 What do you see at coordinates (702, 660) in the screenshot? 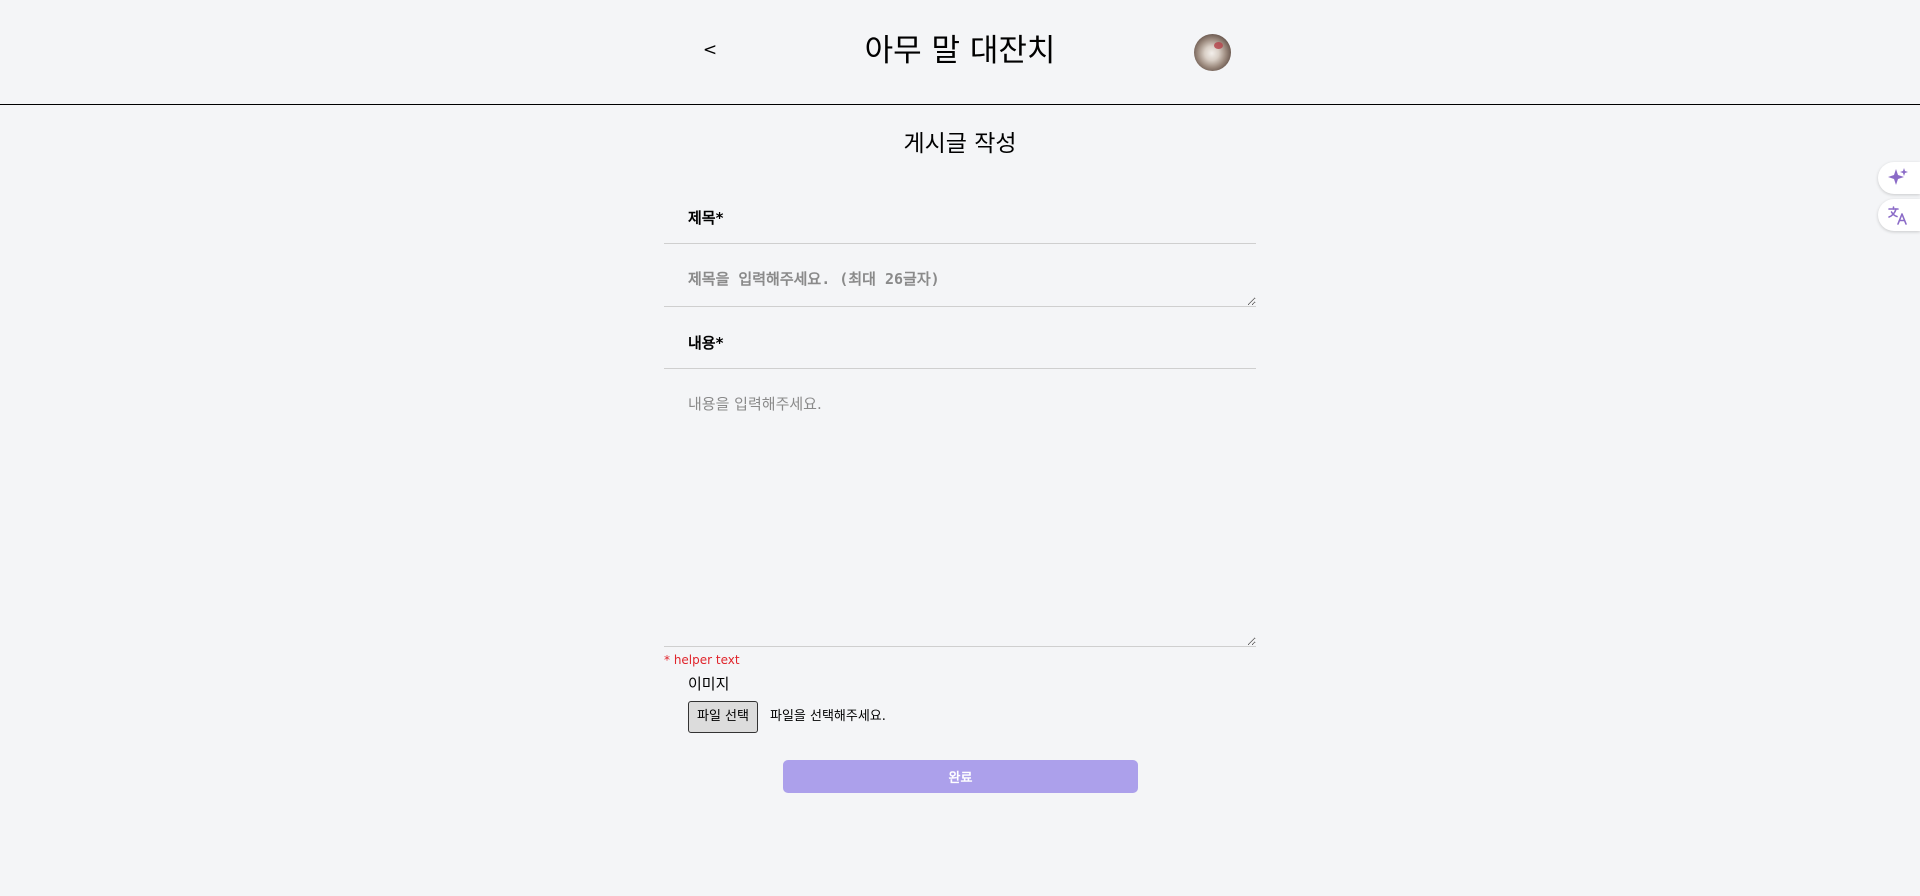
I see `helper-text: * helper text` at bounding box center [702, 660].